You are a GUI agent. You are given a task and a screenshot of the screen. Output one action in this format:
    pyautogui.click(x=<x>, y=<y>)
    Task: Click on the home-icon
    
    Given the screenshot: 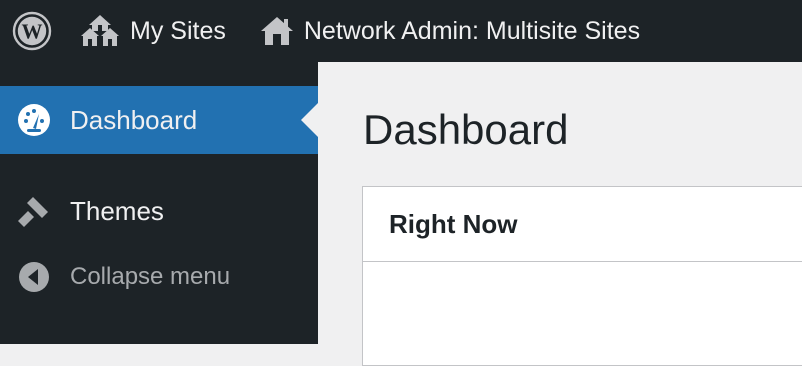 What is the action you would take?
    pyautogui.click(x=277, y=31)
    